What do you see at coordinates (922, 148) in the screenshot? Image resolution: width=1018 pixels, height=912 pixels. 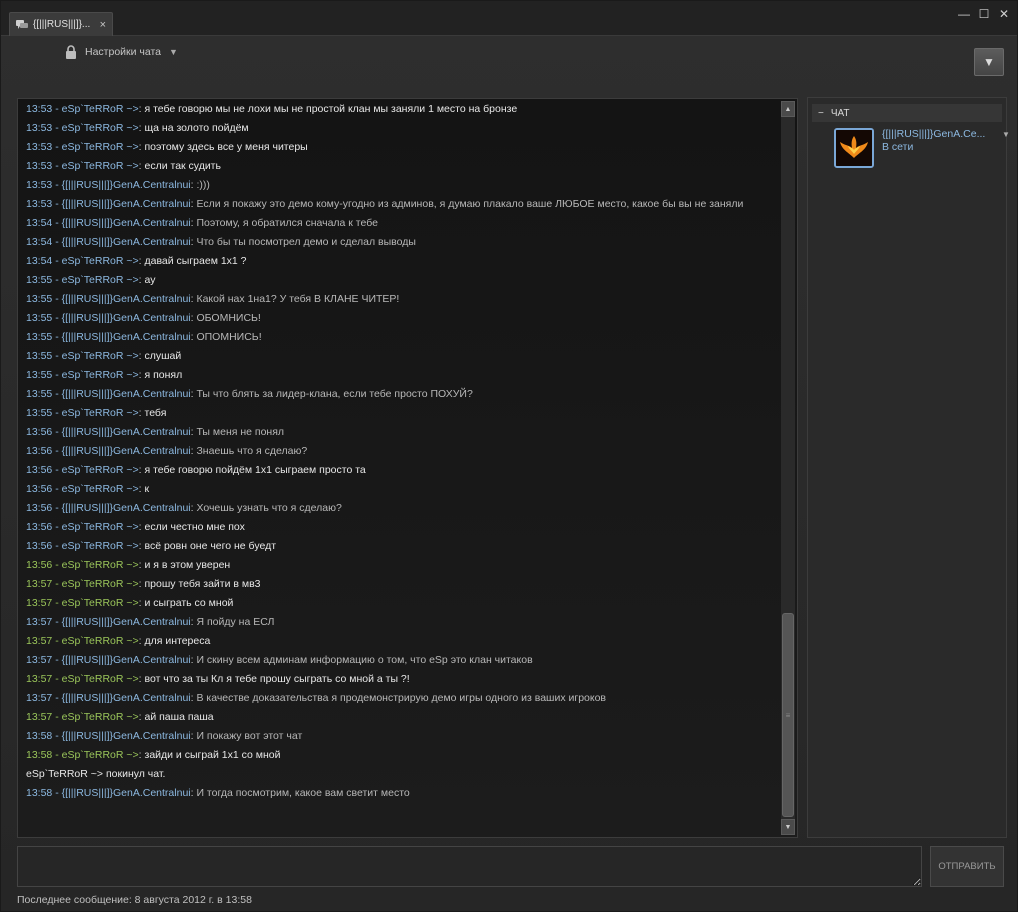 I see `member-item: {[|||RUS|||]}GenA.Ce... В сети ▼` at bounding box center [922, 148].